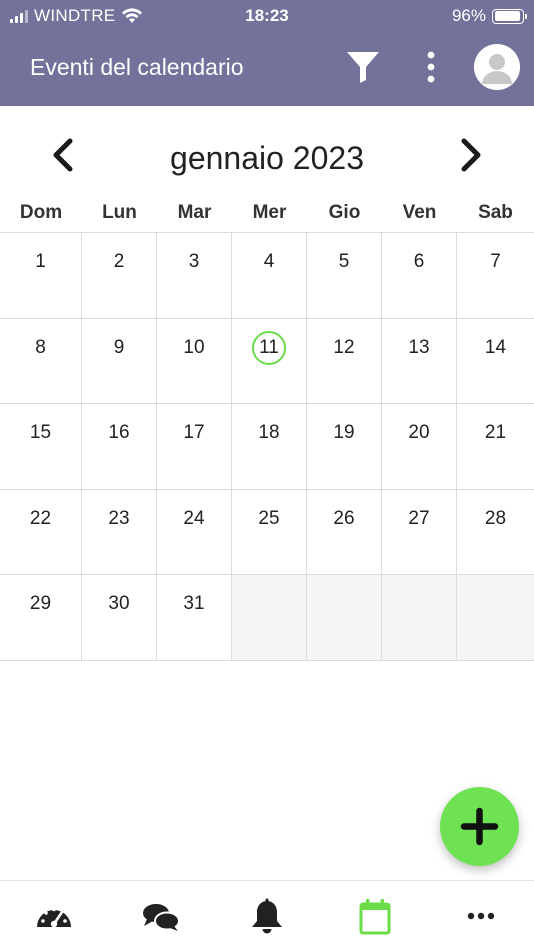 This screenshot has height=950, width=534. What do you see at coordinates (41, 275) in the screenshot?
I see `day-cell: 1` at bounding box center [41, 275].